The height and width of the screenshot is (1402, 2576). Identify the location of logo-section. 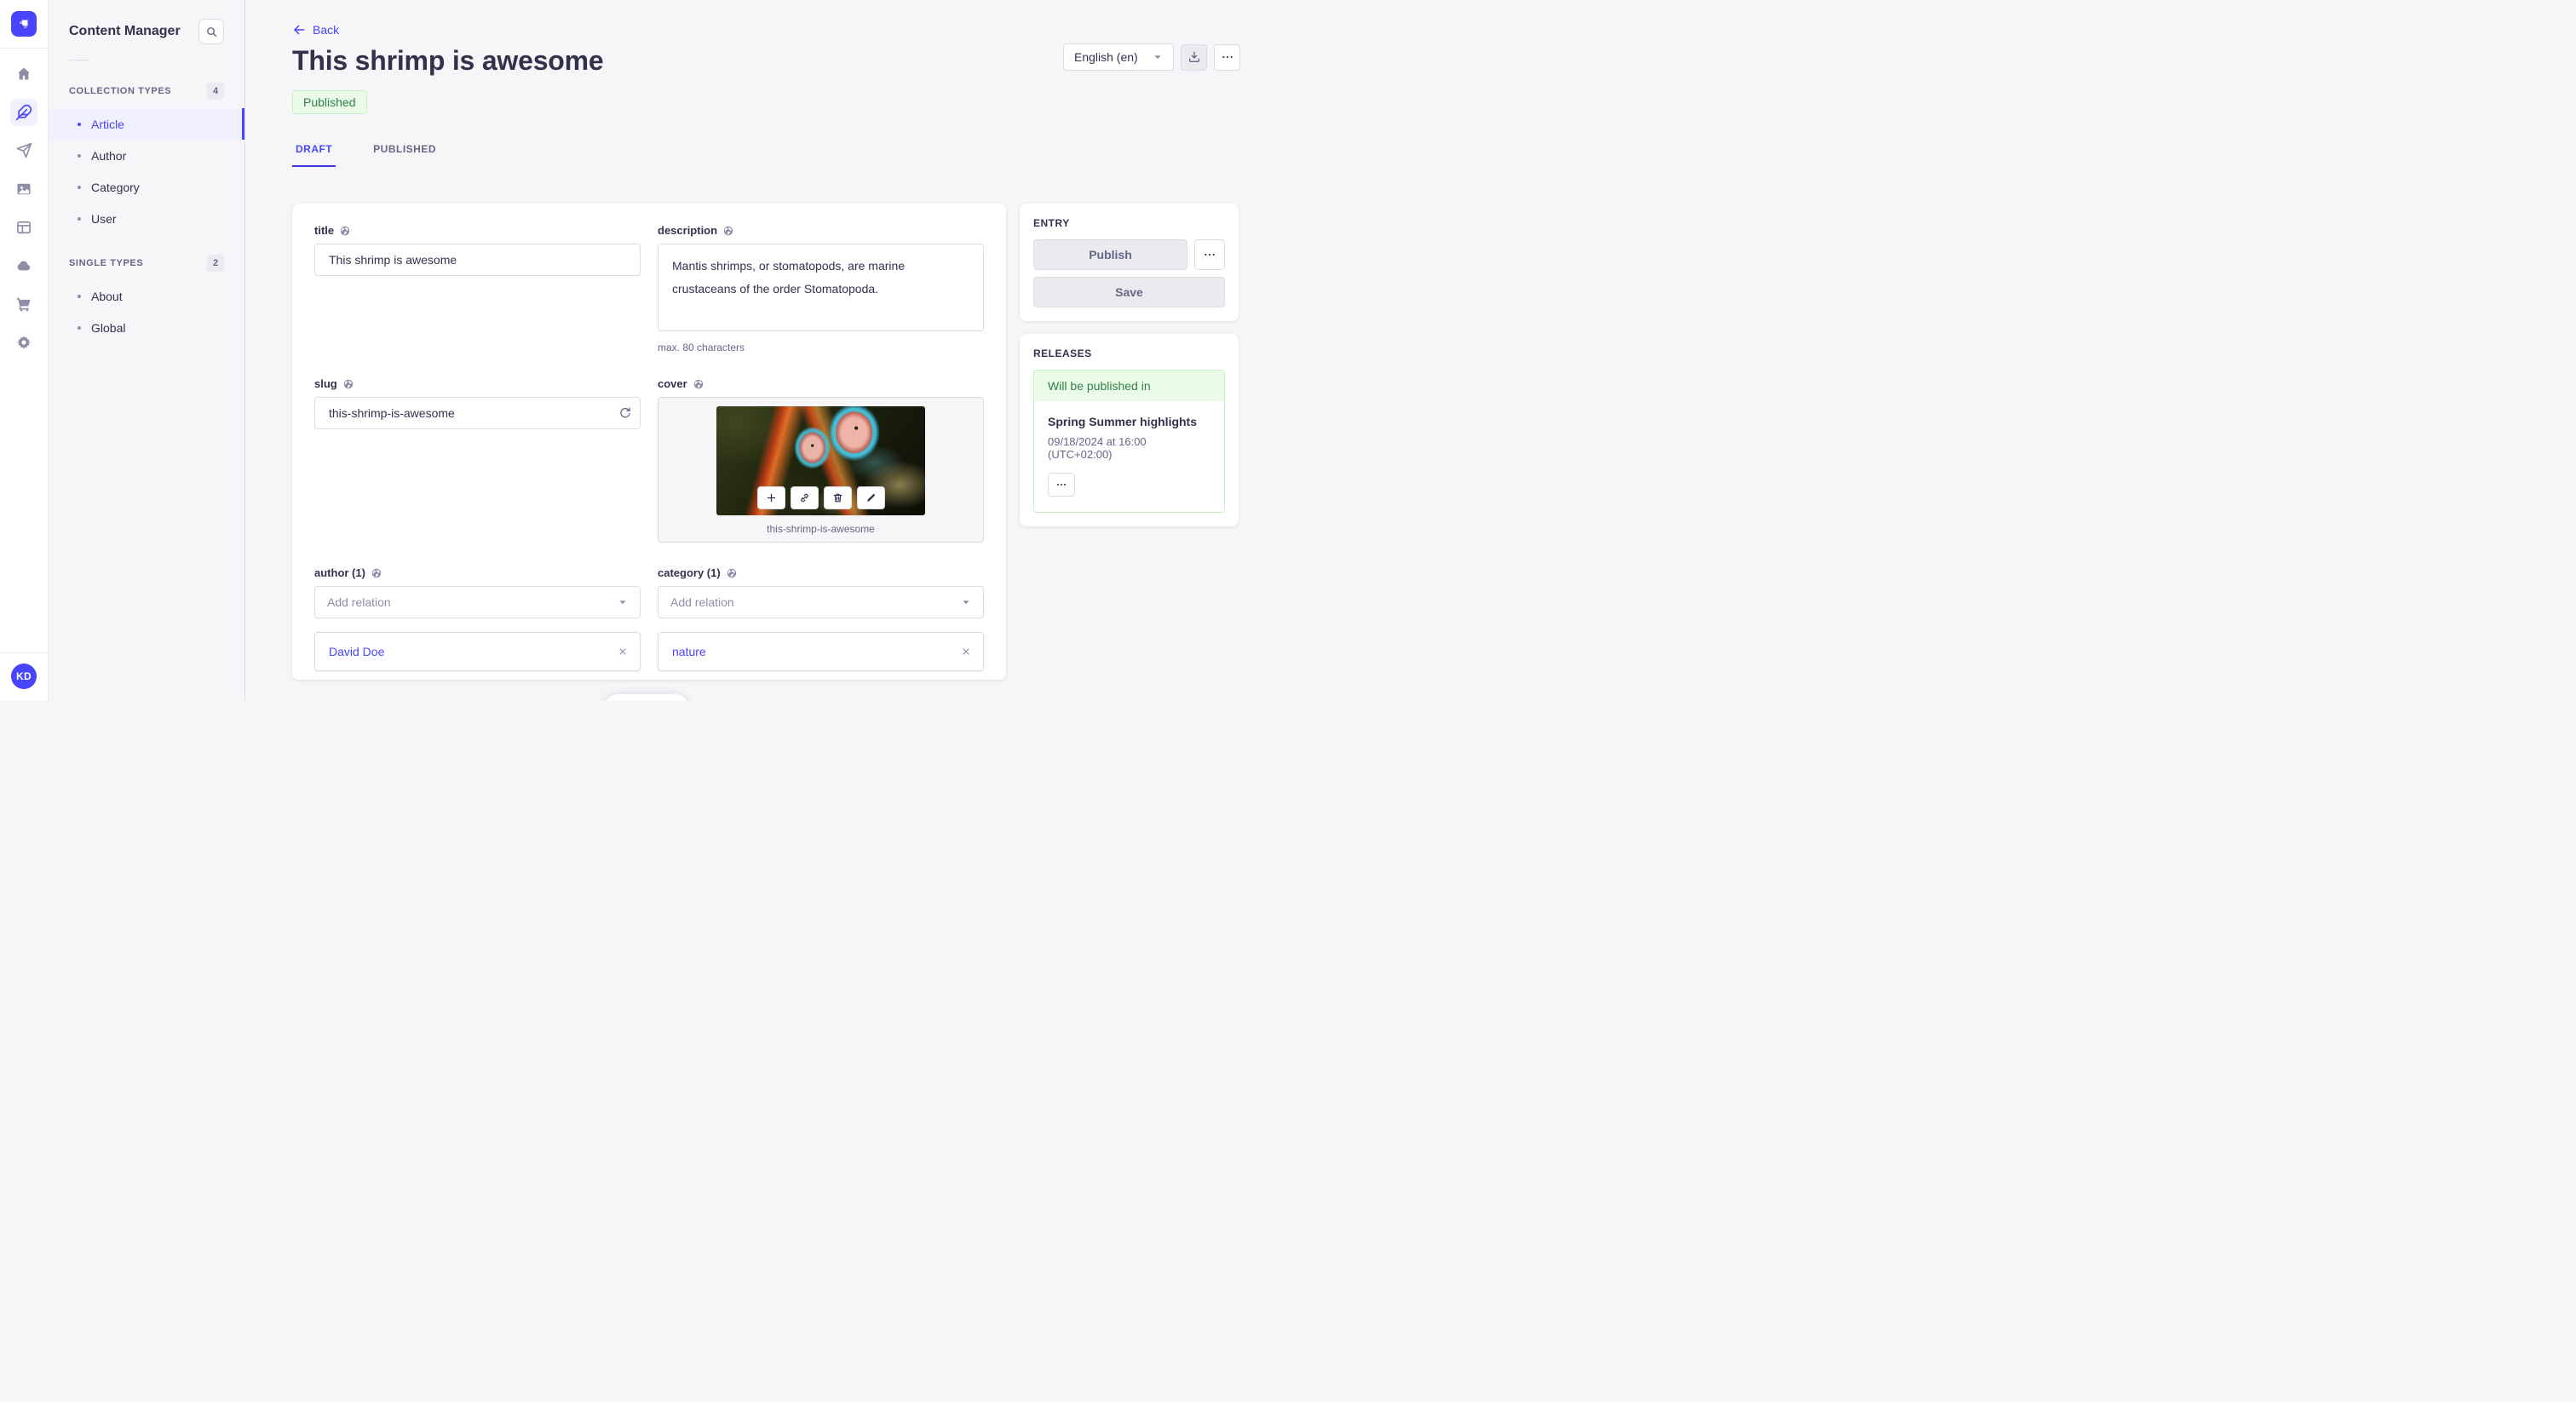
(24, 24).